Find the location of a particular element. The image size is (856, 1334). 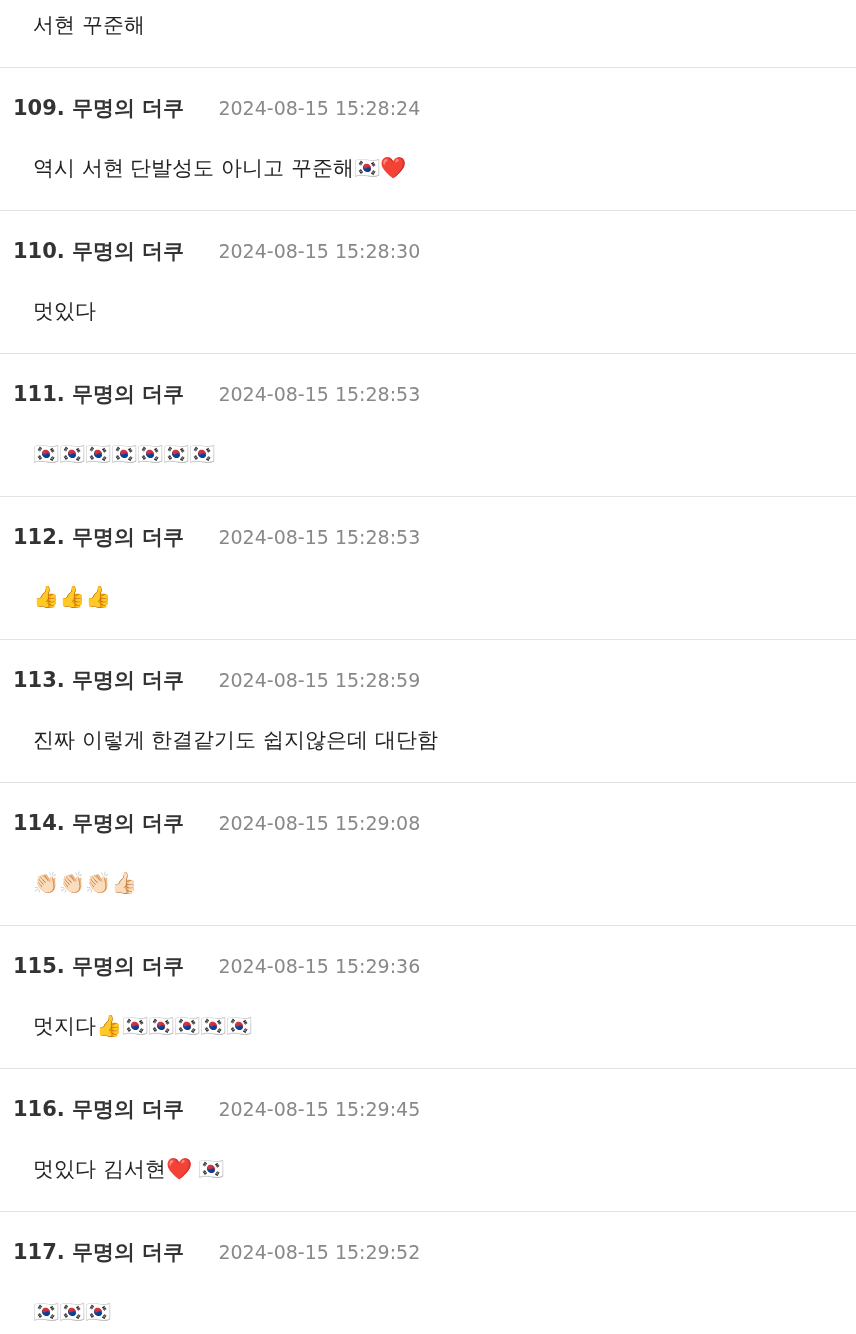

comment-time: 2024-08-15 15:29:08 is located at coordinates (319, 823).